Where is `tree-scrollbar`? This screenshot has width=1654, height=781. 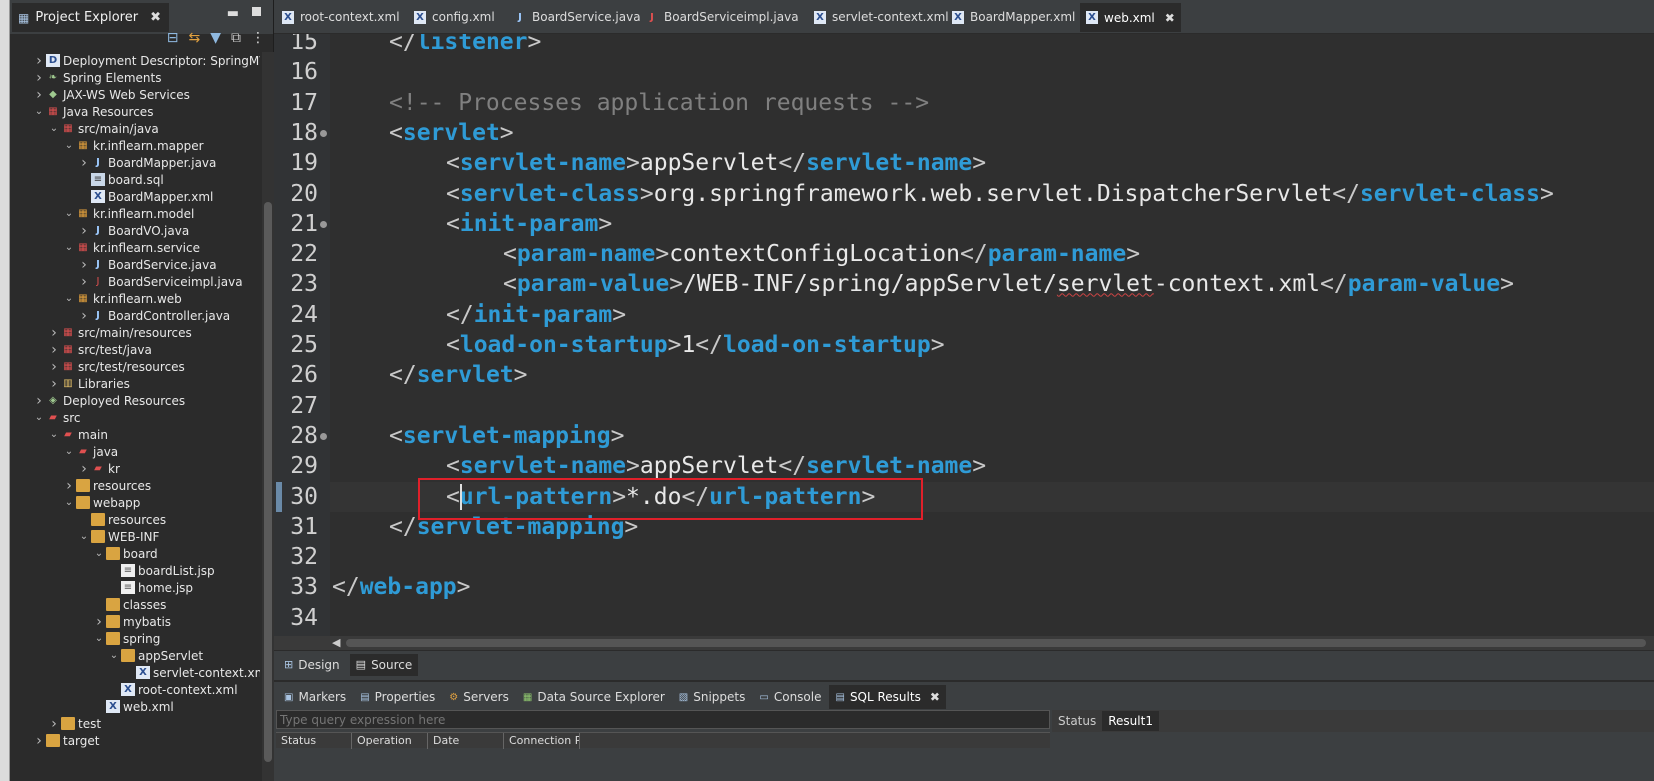 tree-scrollbar is located at coordinates (268, 416).